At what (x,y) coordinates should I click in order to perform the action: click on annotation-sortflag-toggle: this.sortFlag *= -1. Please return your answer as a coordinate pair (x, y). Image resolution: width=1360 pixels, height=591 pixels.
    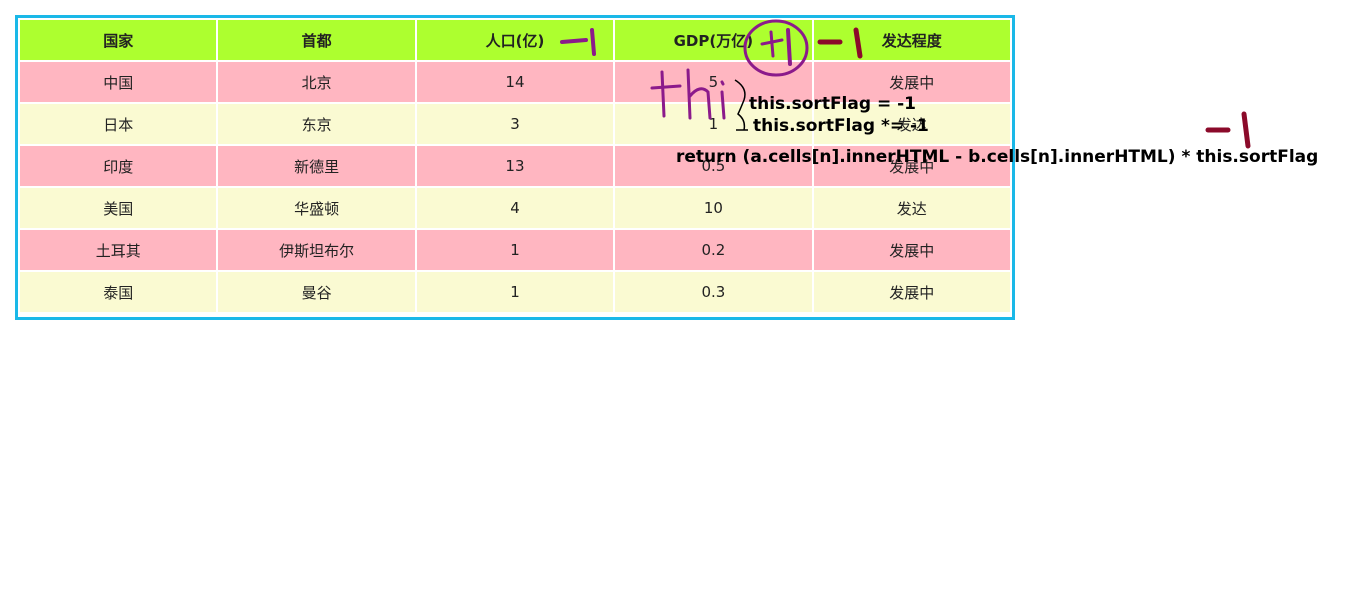
    Looking at the image, I should click on (841, 126).